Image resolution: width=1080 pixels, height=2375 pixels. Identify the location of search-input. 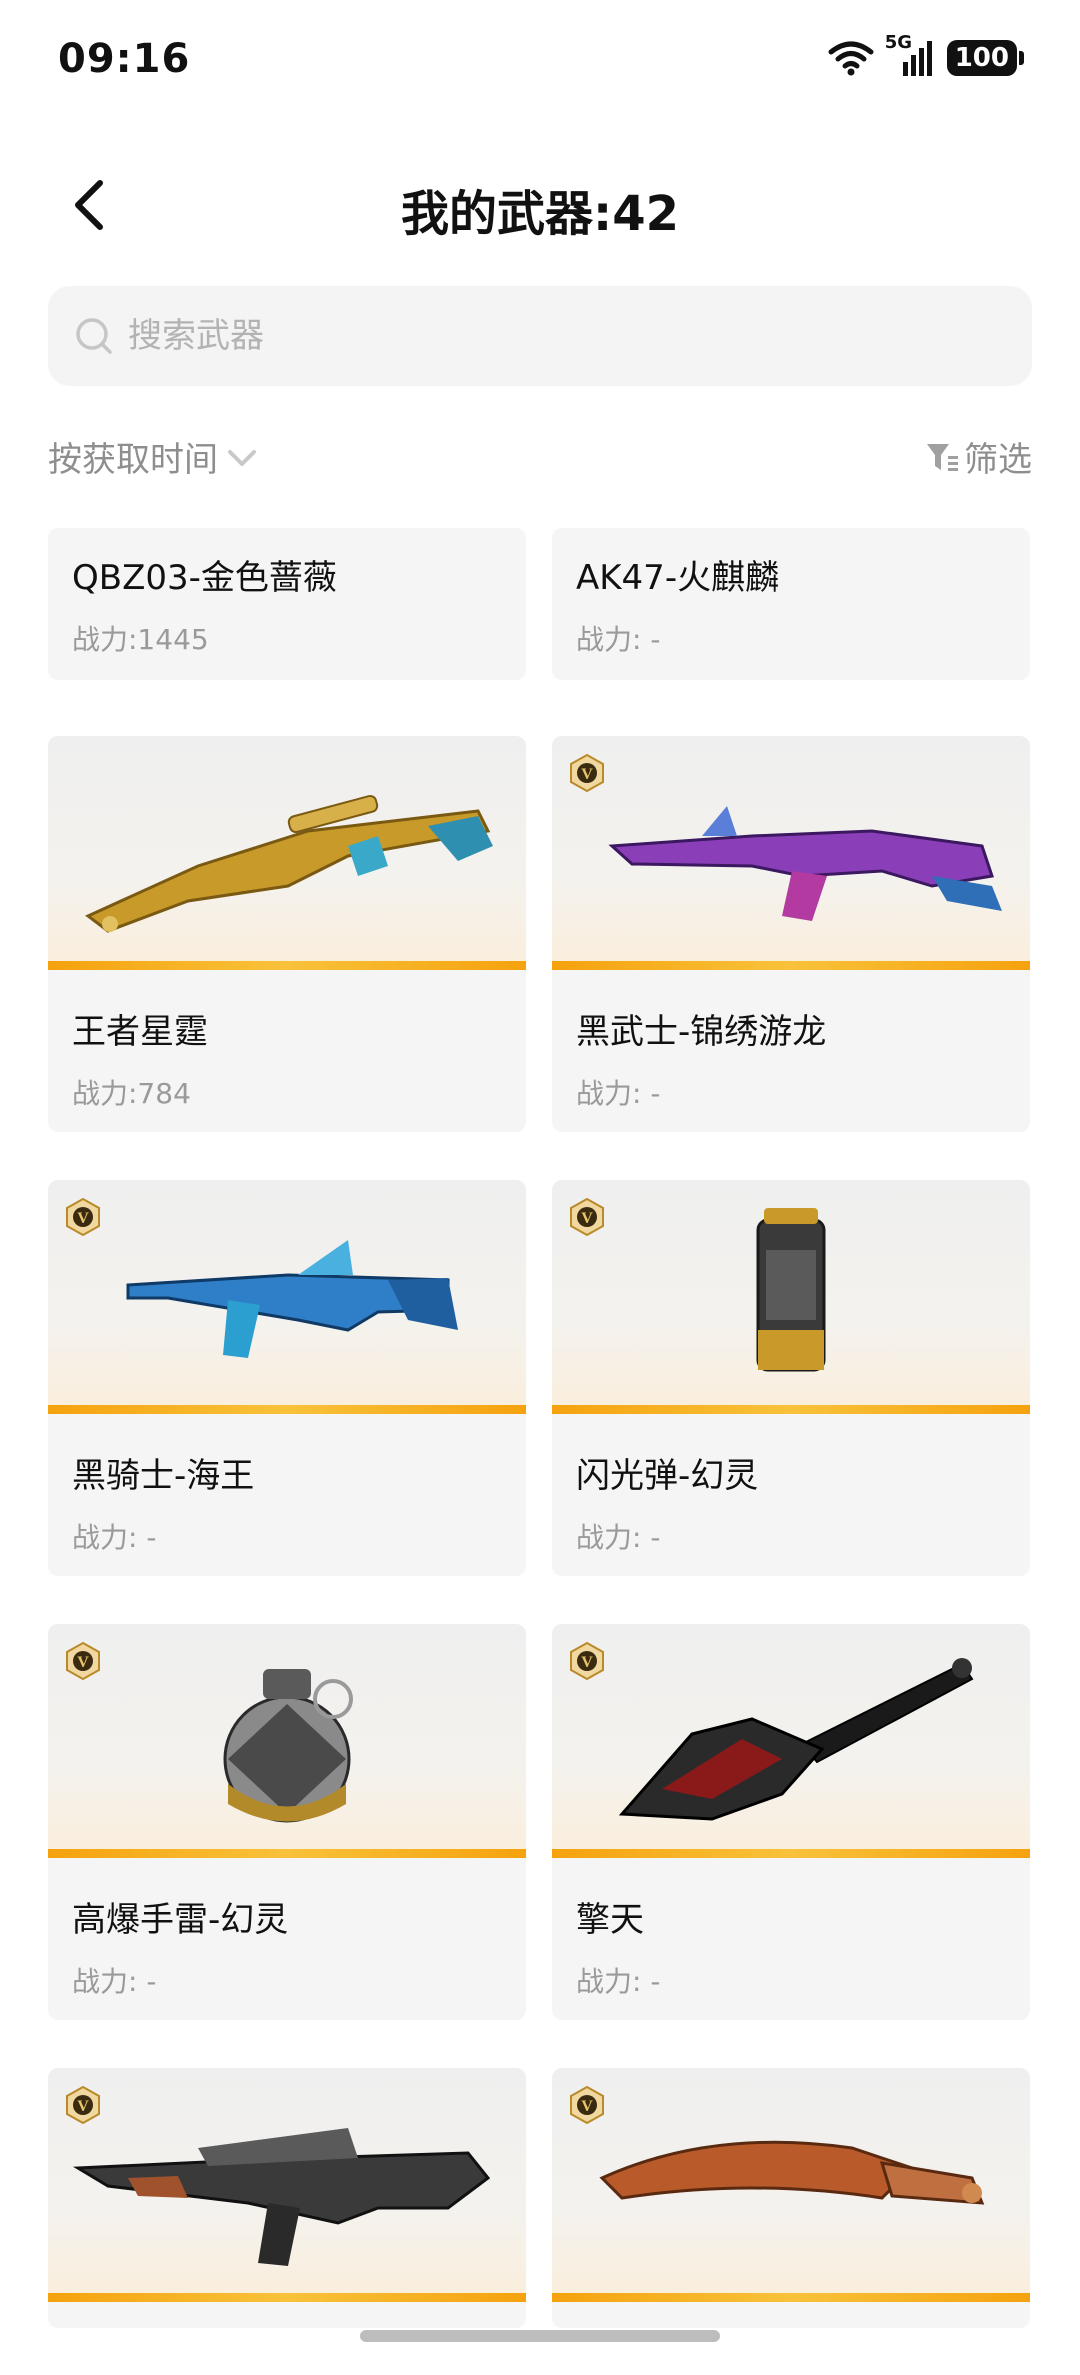
(553, 336).